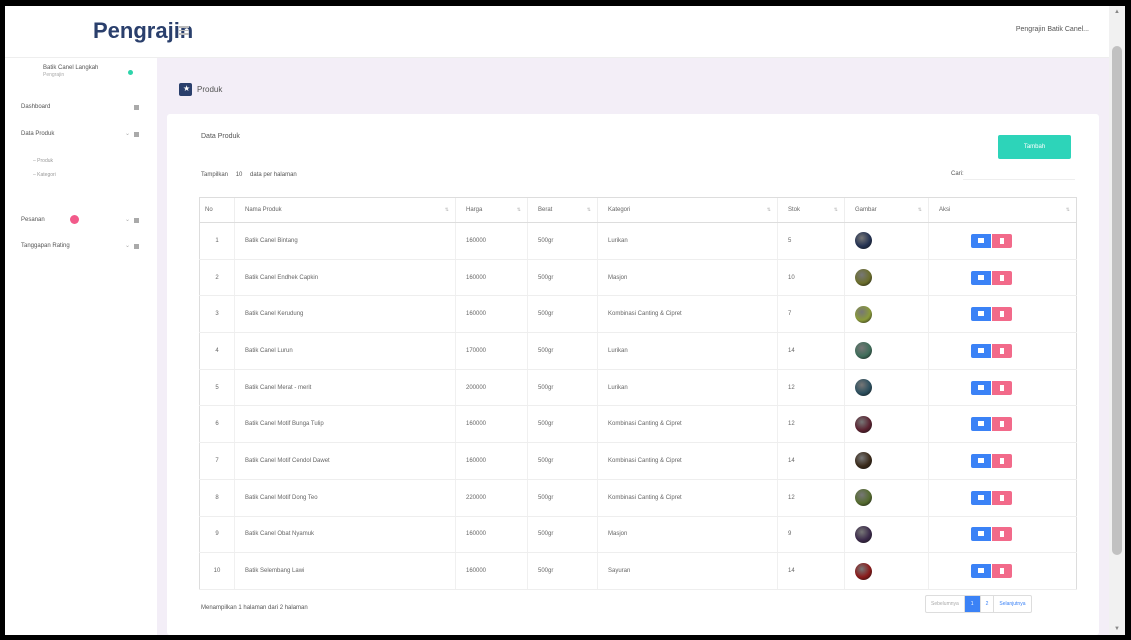  I want to click on cell-no: 10, so click(217, 571).